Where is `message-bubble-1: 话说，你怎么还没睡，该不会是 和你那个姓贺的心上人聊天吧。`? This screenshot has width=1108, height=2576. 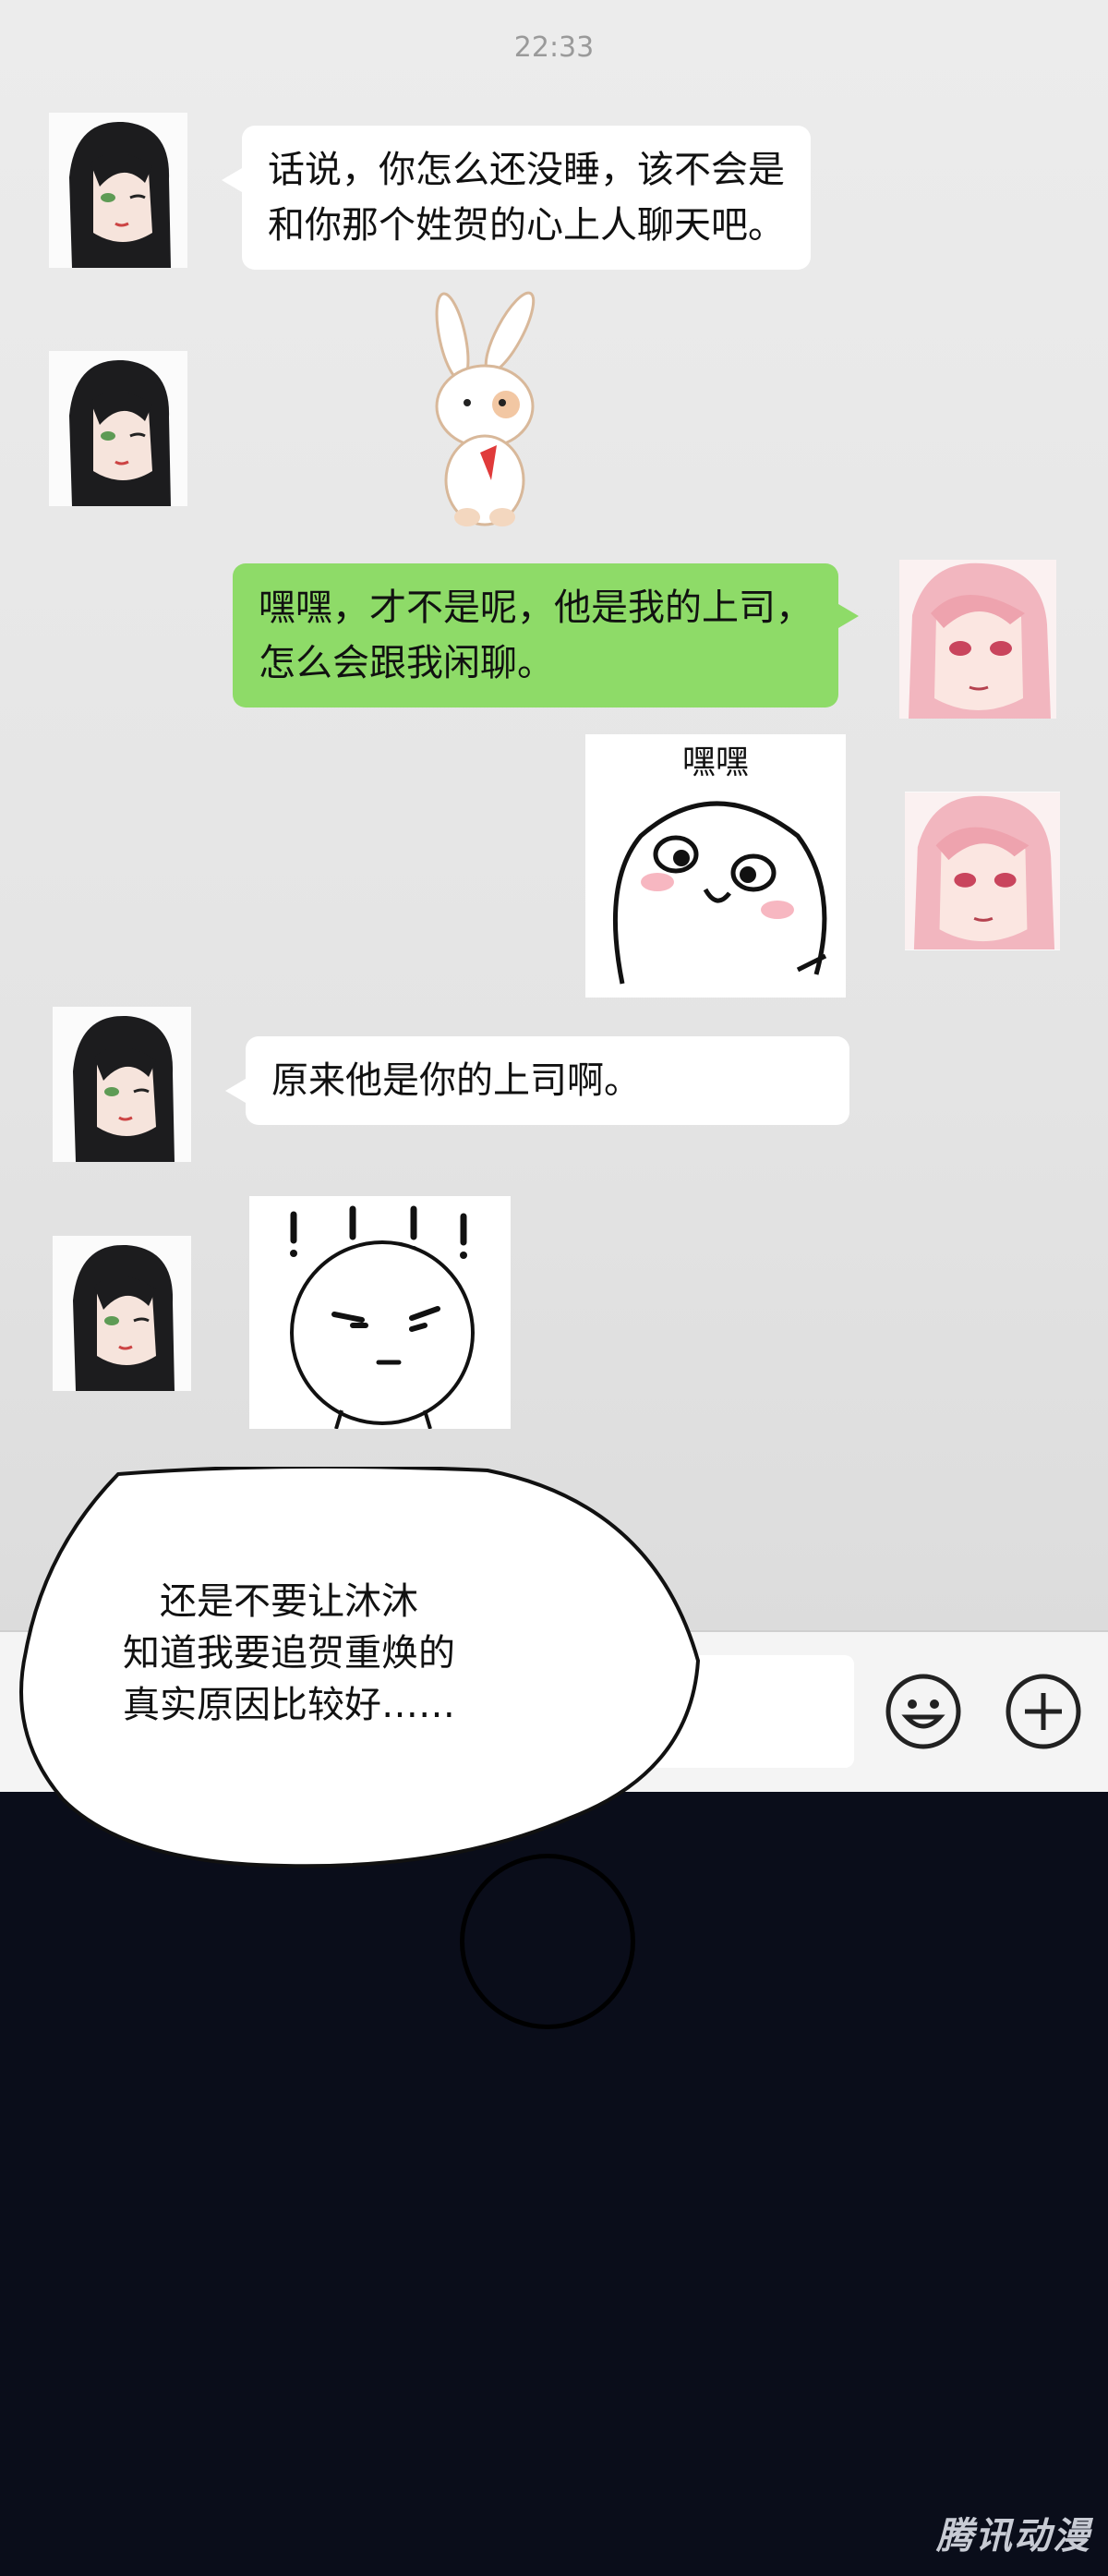
message-bubble-1: 话说，你怎么还没睡，该不会是 和你那个姓贺的心上人聊天吧。 is located at coordinates (516, 198).